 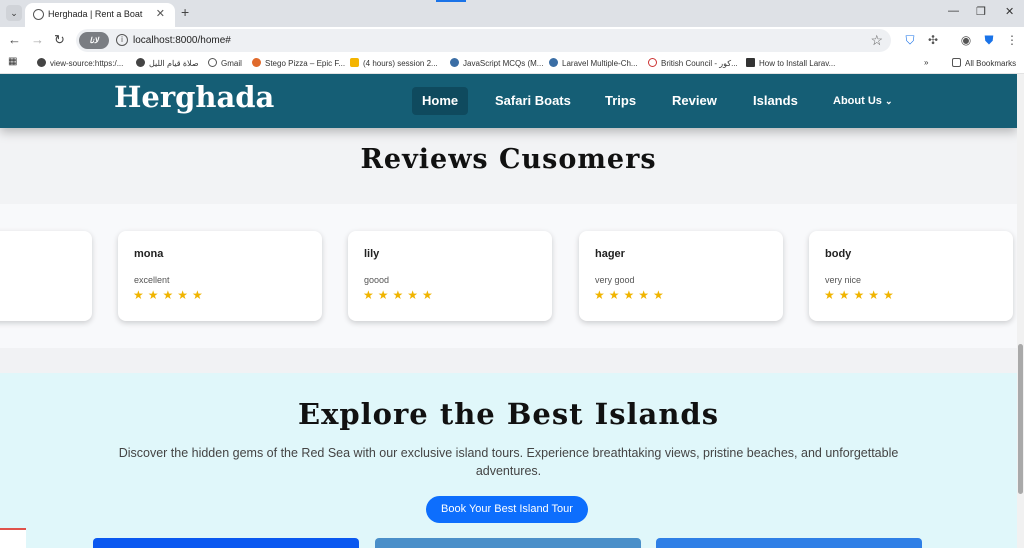 What do you see at coordinates (533, 101) in the screenshot?
I see `nav-safari-boats: Safari Boats` at bounding box center [533, 101].